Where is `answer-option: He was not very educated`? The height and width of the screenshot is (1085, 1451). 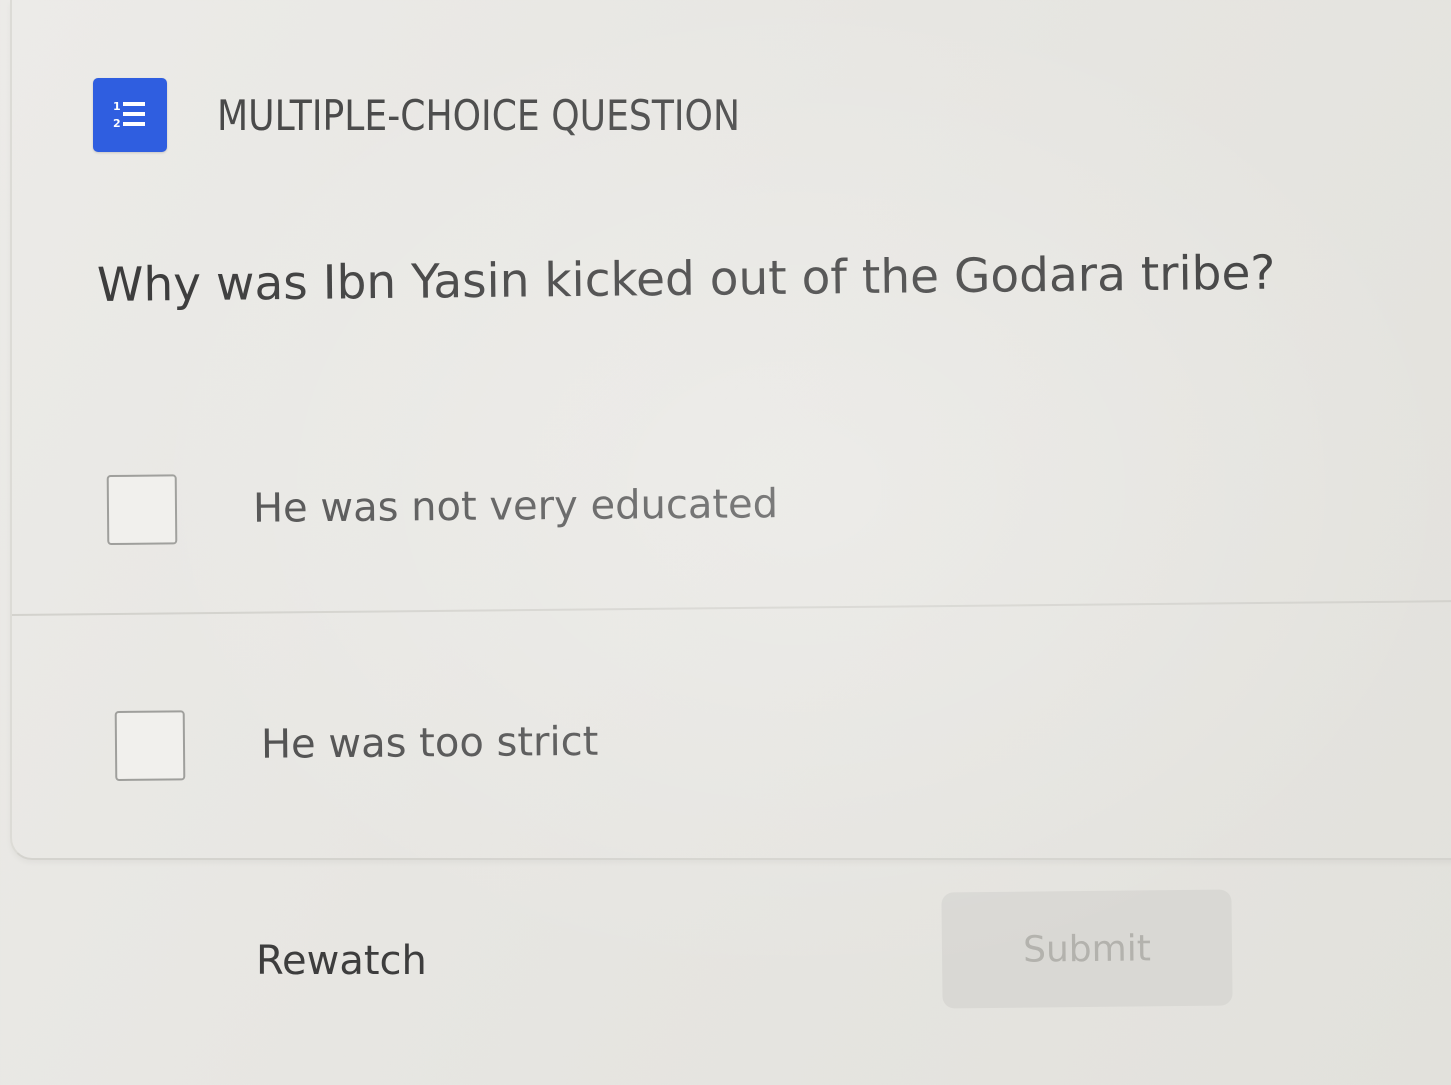 answer-option: He was not very educated is located at coordinates (442, 507).